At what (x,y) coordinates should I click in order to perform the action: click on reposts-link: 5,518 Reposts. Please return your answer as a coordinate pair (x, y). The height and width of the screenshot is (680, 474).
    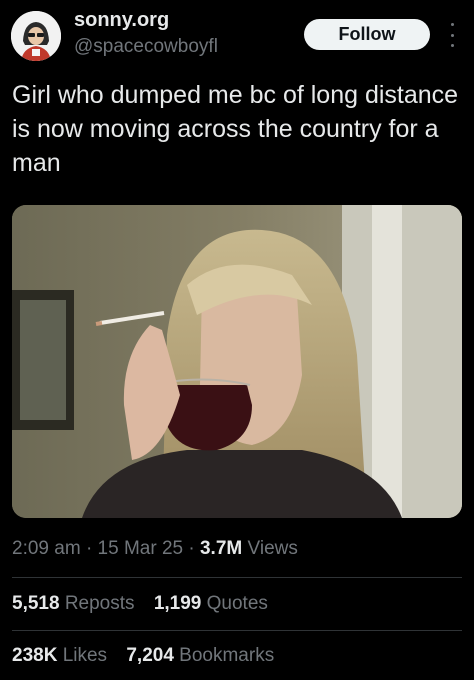
    Looking at the image, I should click on (76, 603).